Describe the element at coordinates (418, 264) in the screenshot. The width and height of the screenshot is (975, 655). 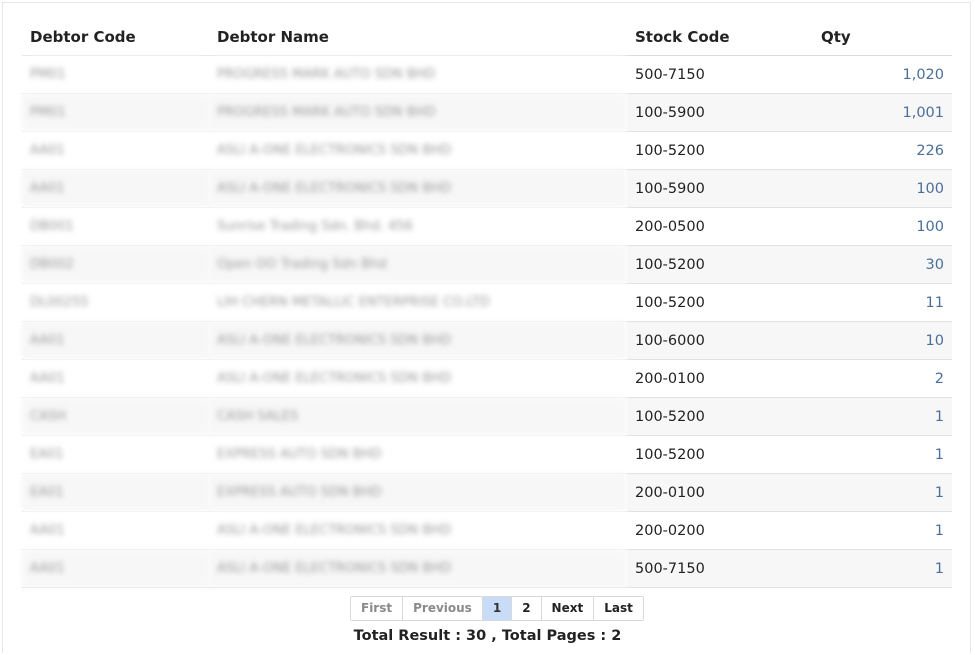
I see `cell-debtor-name: Open OO Trading Sdn Bhd` at that location.